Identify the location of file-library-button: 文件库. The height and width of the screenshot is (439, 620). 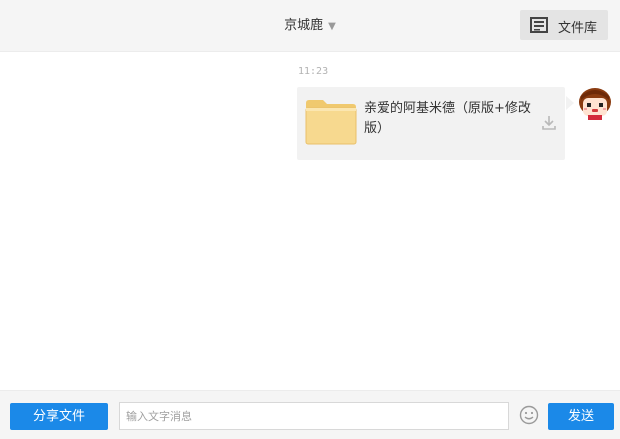
(564, 25).